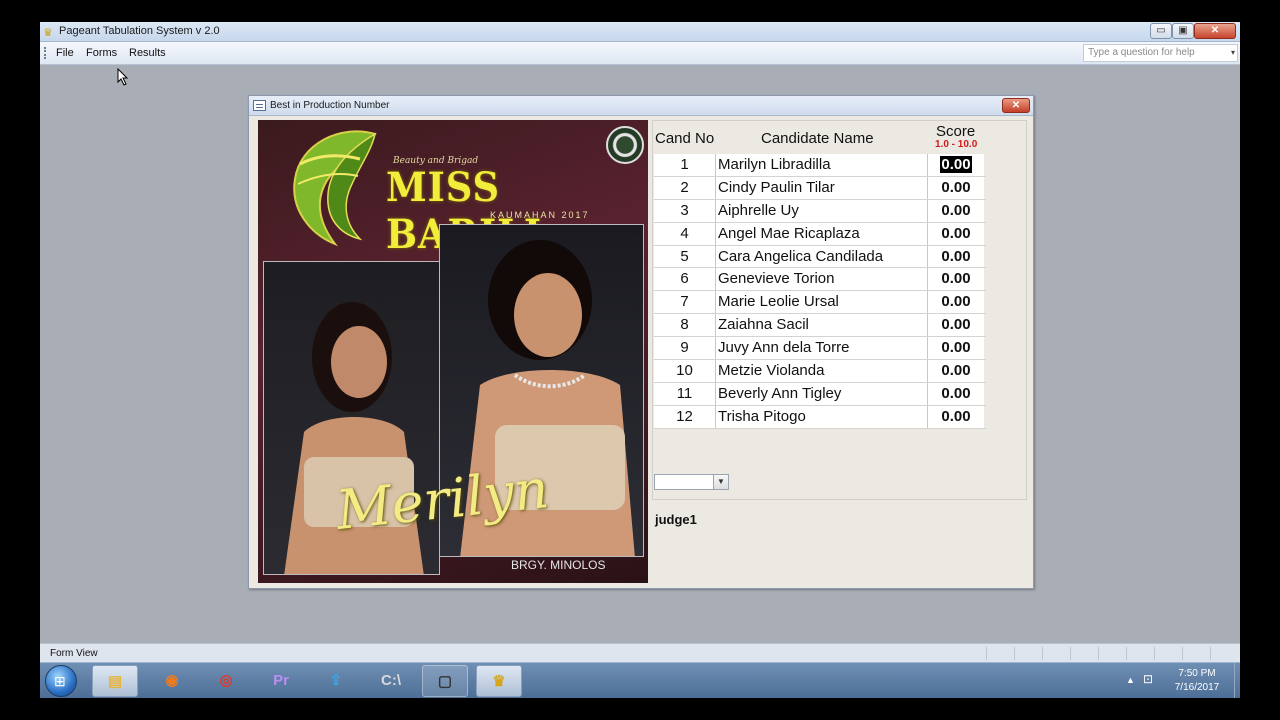 The height and width of the screenshot is (720, 1280). Describe the element at coordinates (226, 681) in the screenshot. I see `taskbar-chrome-icon: ◎` at that location.